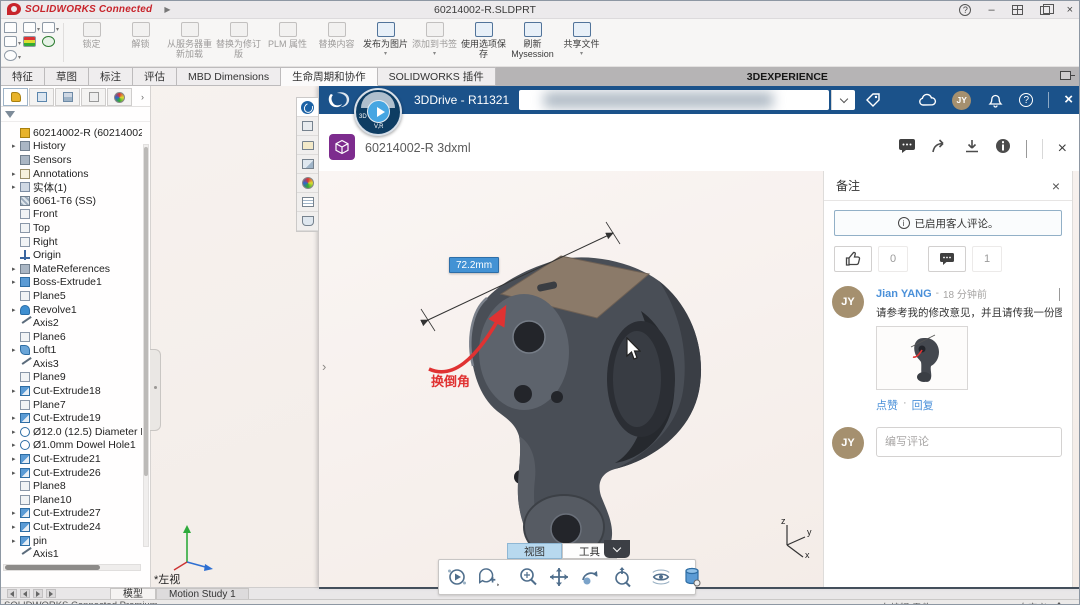 This screenshot has width=1080, height=605. I want to click on feature-tree-item: ▸ Boss-Extrude1, so click(71, 283).